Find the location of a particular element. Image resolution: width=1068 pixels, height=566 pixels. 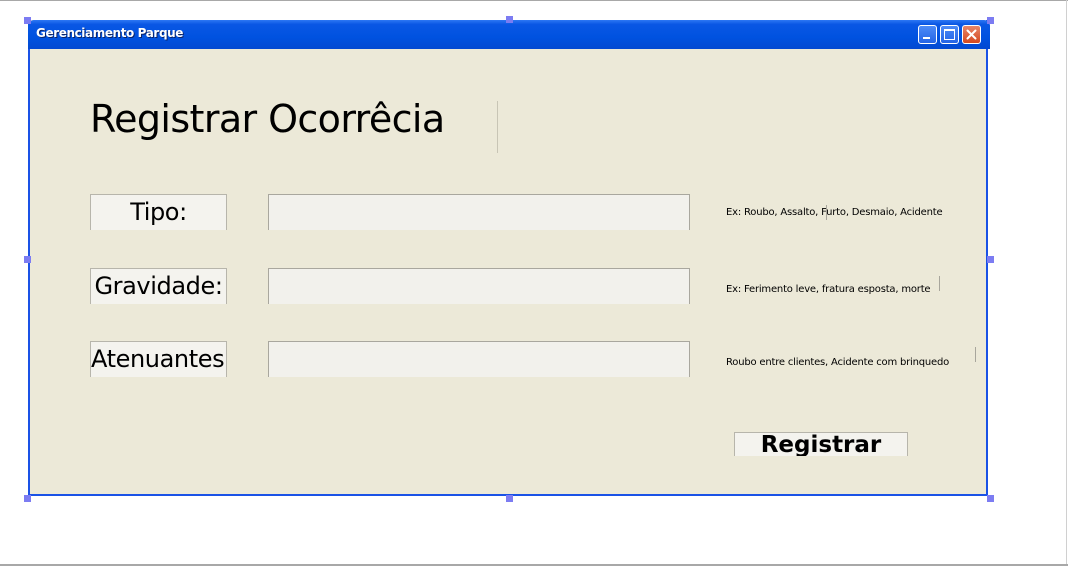

close-button is located at coordinates (971, 34).